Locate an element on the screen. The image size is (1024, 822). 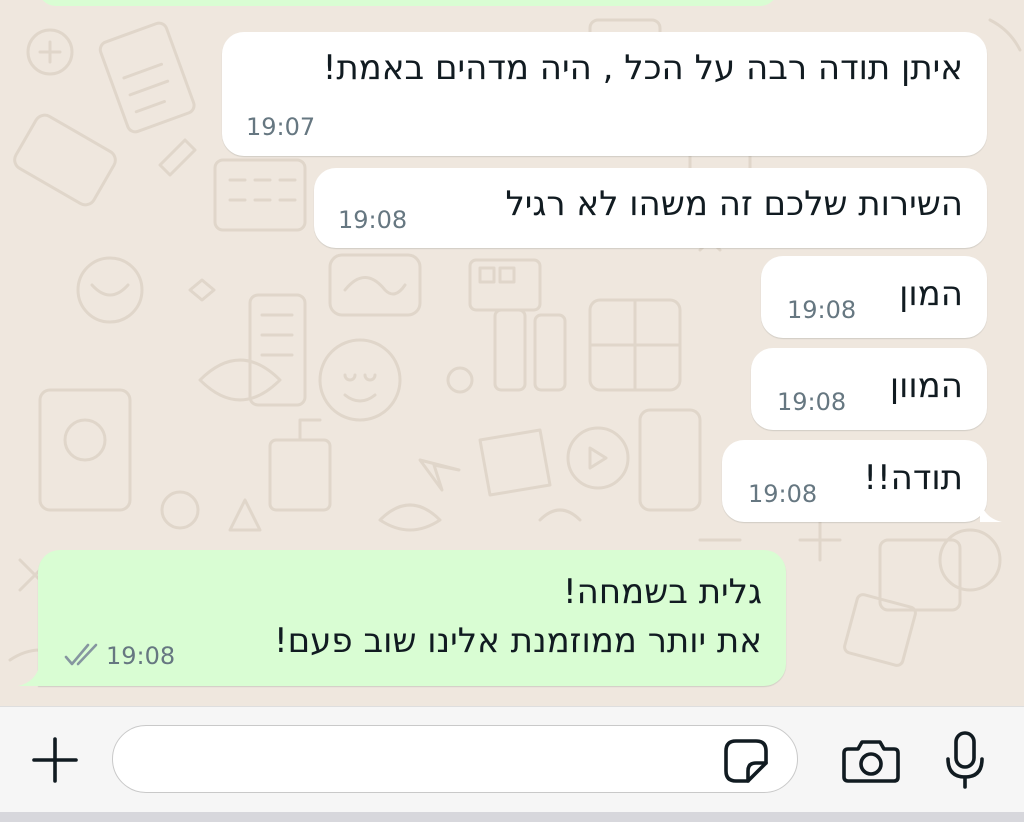
previous-message-bubble-edge is located at coordinates (408, 3).